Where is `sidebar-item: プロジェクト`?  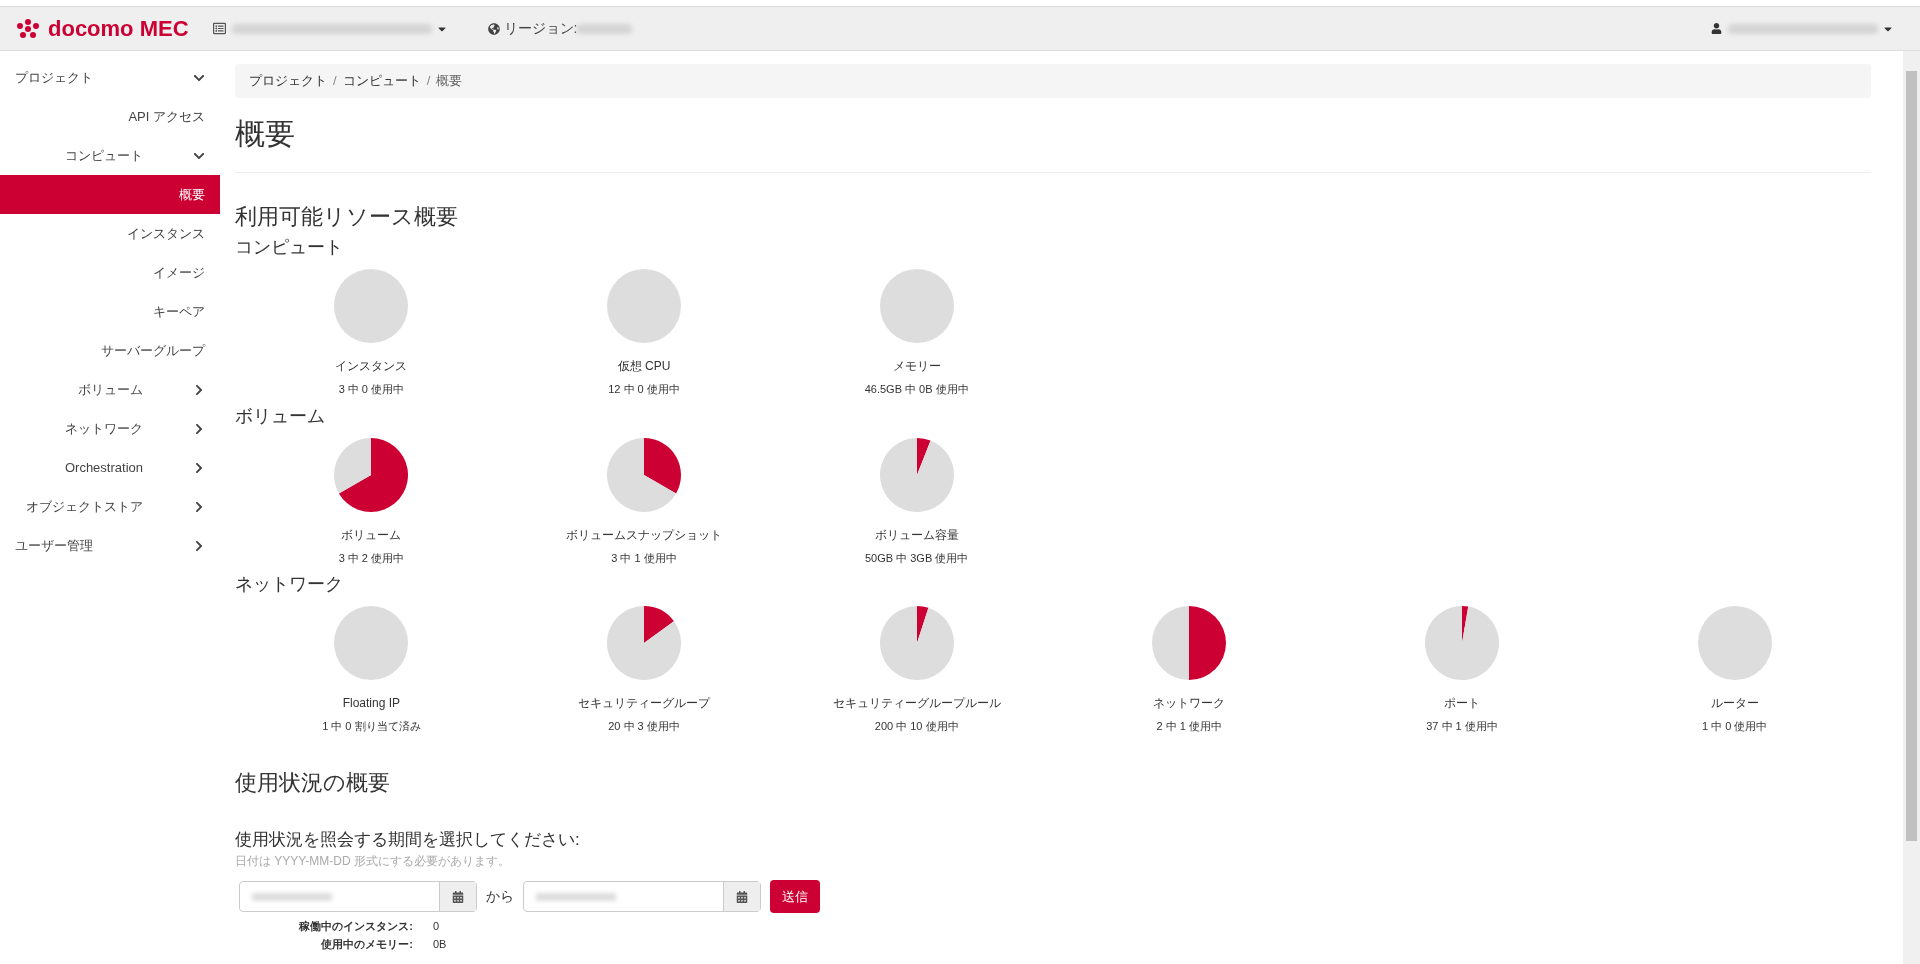
sidebar-item: プロジェクト is located at coordinates (110, 77).